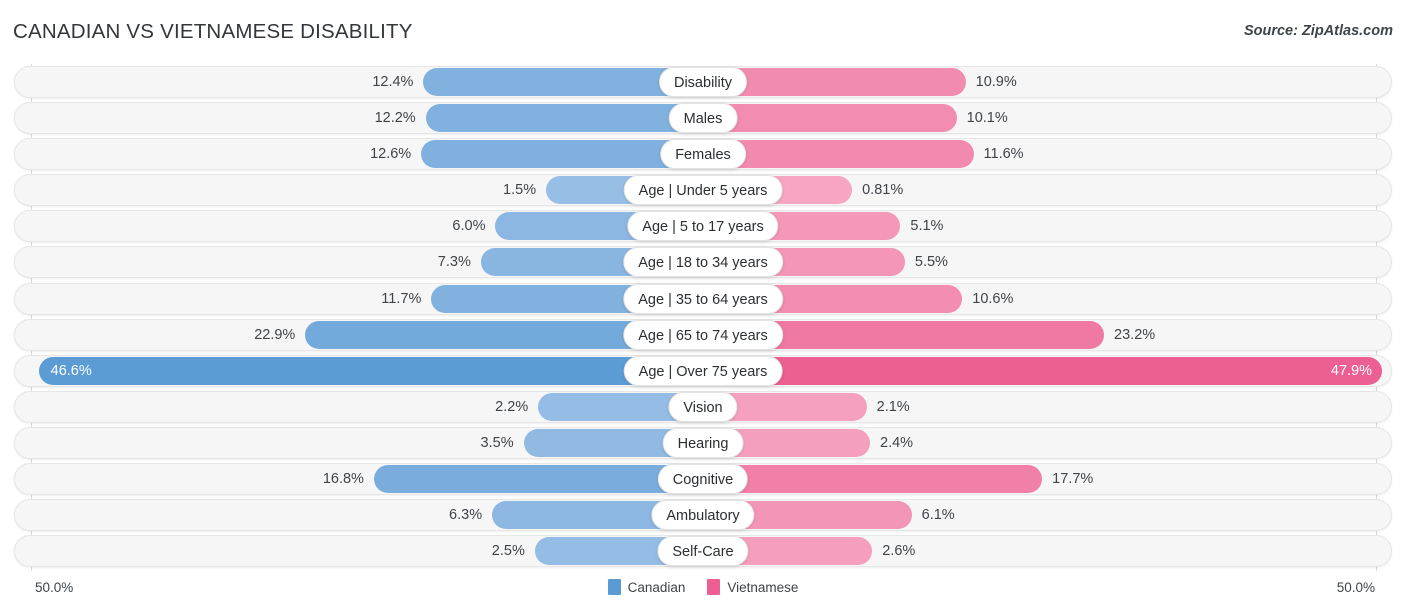 This screenshot has width=1406, height=612. I want to click on category-label-pill: Females, so click(703, 154).